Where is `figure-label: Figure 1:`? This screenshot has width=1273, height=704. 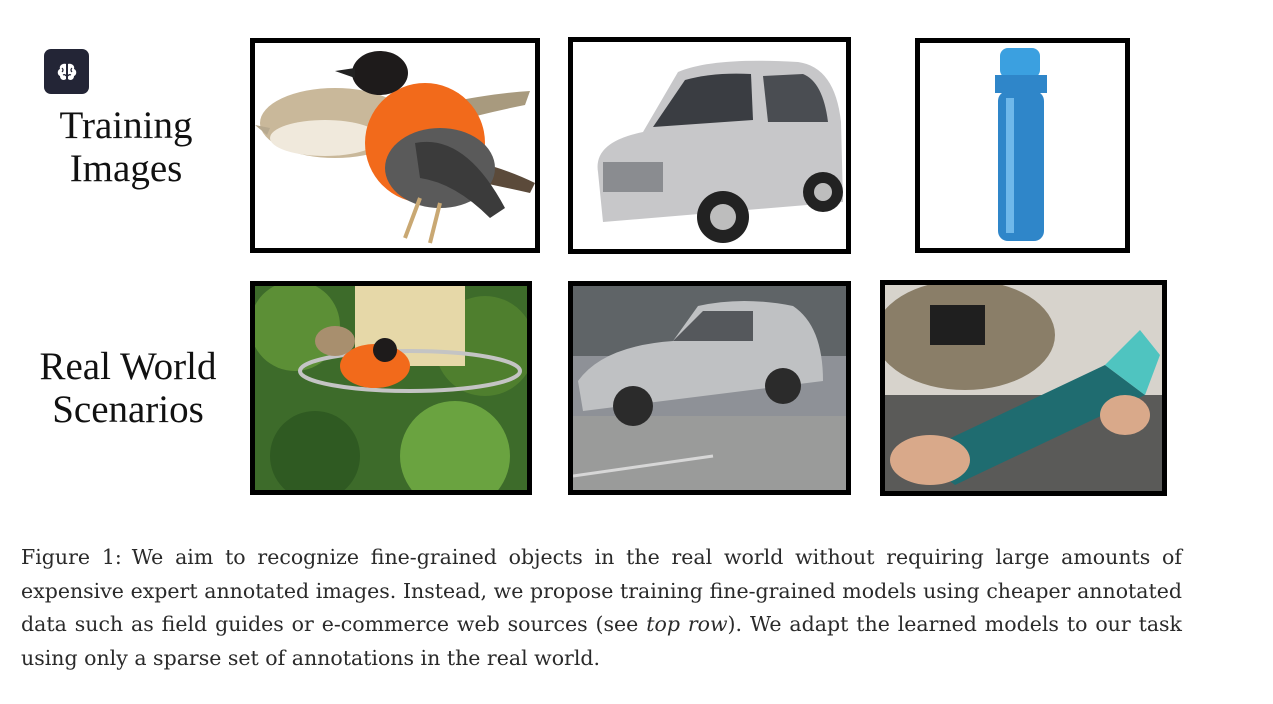
figure-label: Figure 1: is located at coordinates (71, 557).